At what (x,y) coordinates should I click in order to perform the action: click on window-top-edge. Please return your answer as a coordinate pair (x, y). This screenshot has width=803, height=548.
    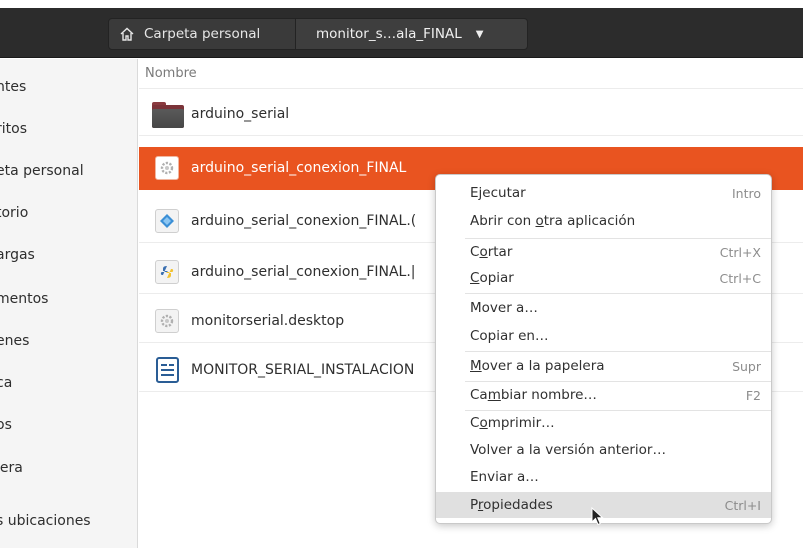
    Looking at the image, I should click on (401, 4).